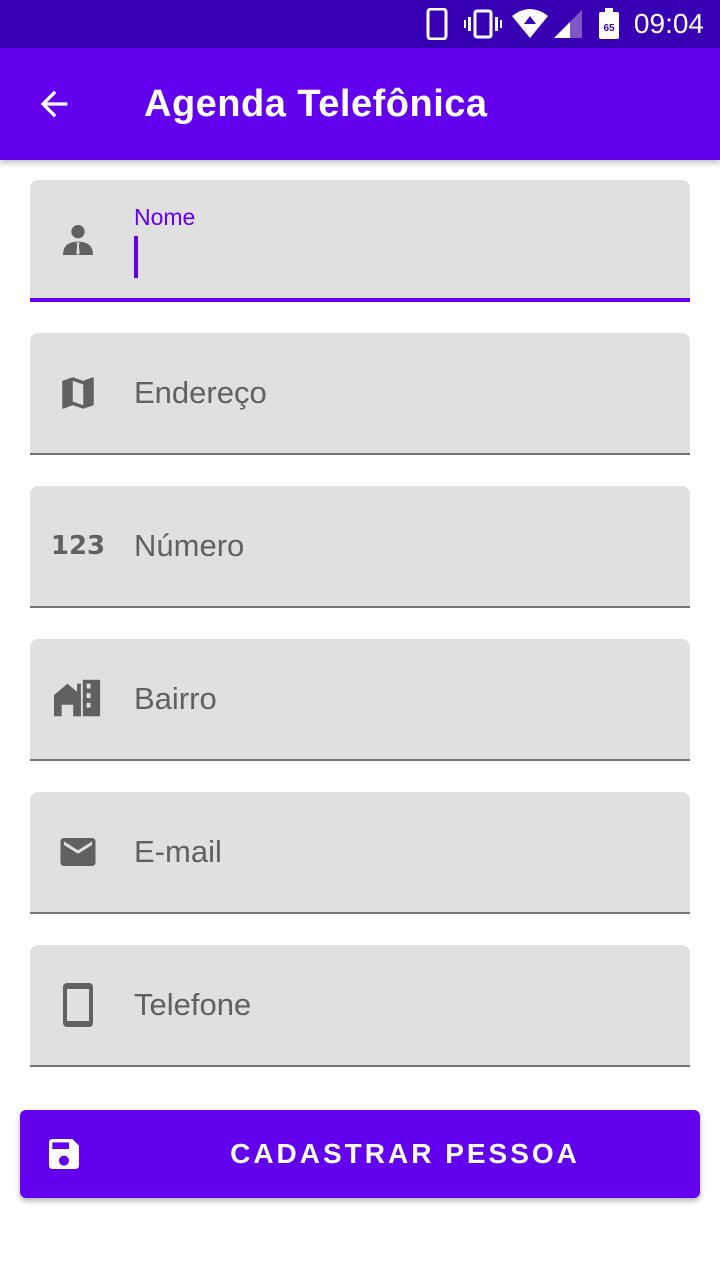 The image size is (720, 1280). I want to click on status-clock: 09:04, so click(668, 23).